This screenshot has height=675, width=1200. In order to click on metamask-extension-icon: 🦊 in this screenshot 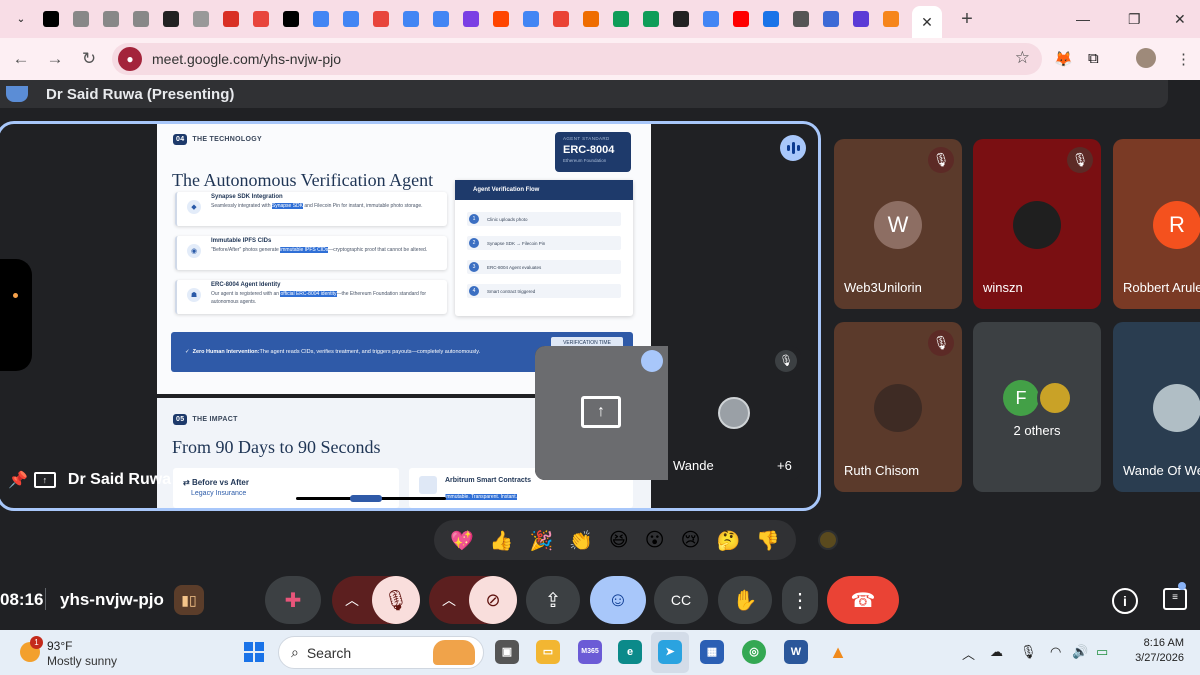, I will do `click(1063, 59)`.